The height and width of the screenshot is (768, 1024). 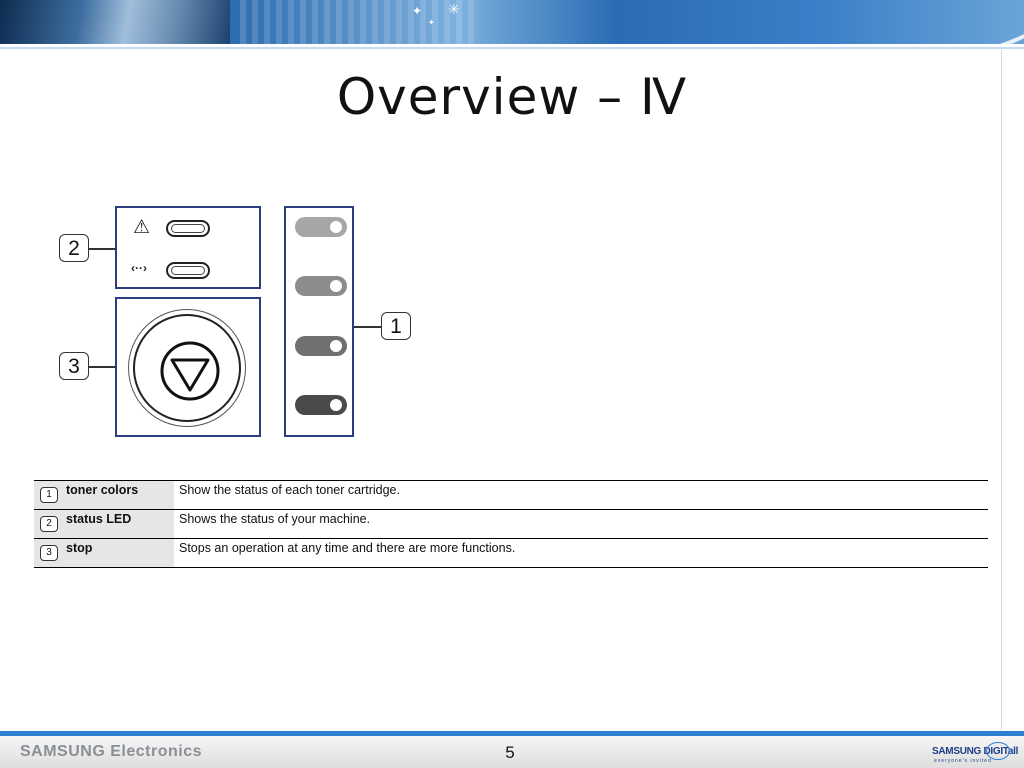 What do you see at coordinates (998, 751) in the screenshot?
I see `logo-ring` at bounding box center [998, 751].